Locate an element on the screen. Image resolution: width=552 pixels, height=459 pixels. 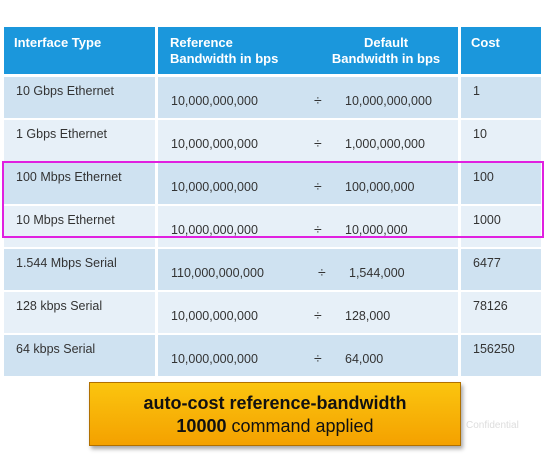
cost-cell: 6477 is located at coordinates (501, 269).